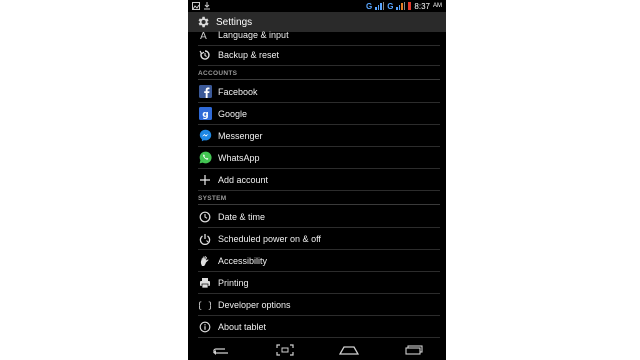 The width and height of the screenshot is (640, 360). Describe the element at coordinates (242, 216) in the screenshot. I see `settings-item-label: Date & time` at that location.